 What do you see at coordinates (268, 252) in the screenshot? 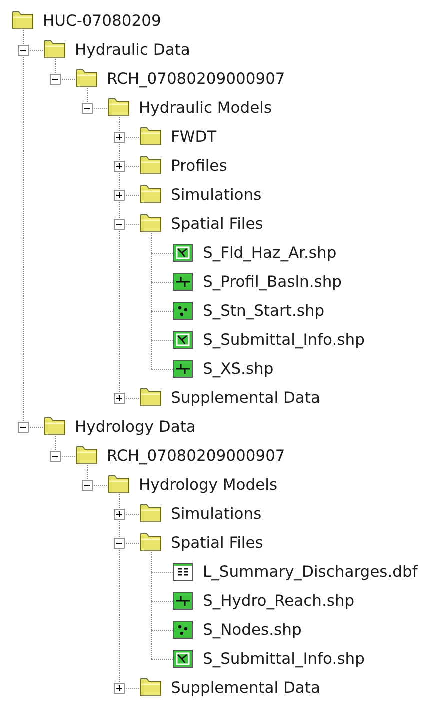
I see `tree-item: S_Fld_Haz_Ar.shp` at bounding box center [268, 252].